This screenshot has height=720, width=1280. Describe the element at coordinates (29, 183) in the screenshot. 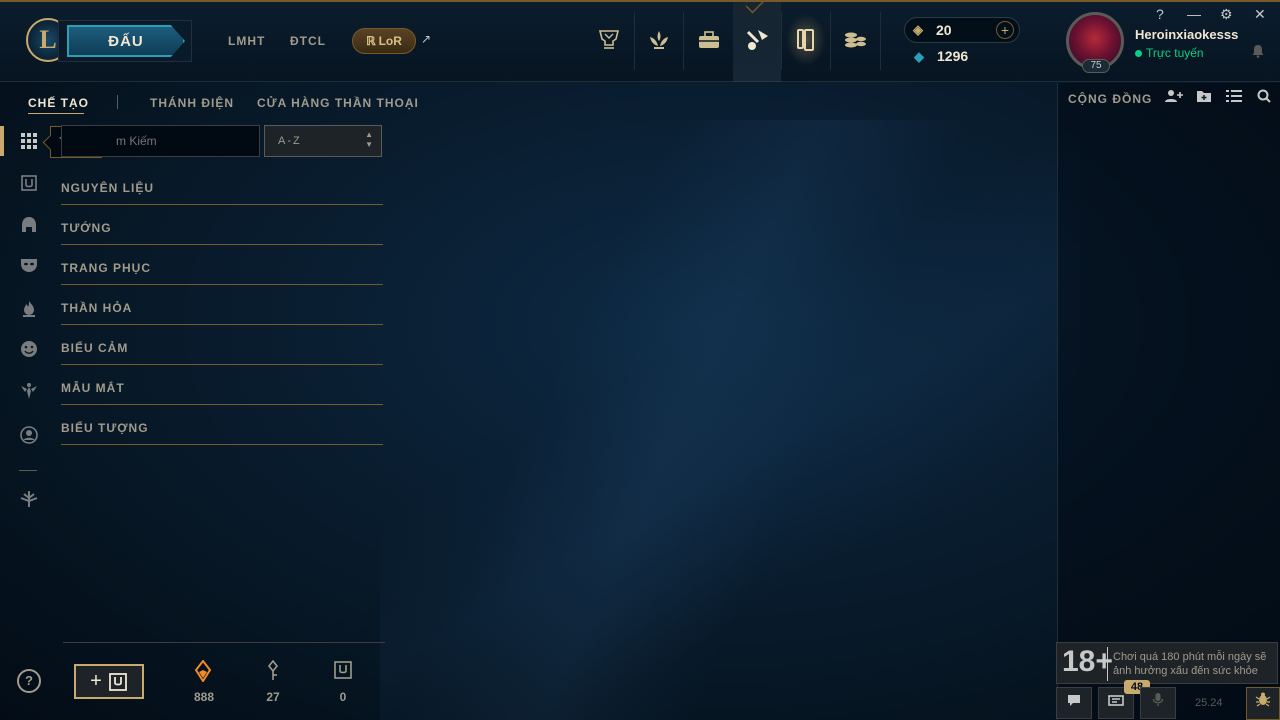

I see `materials-chest-icon` at that location.